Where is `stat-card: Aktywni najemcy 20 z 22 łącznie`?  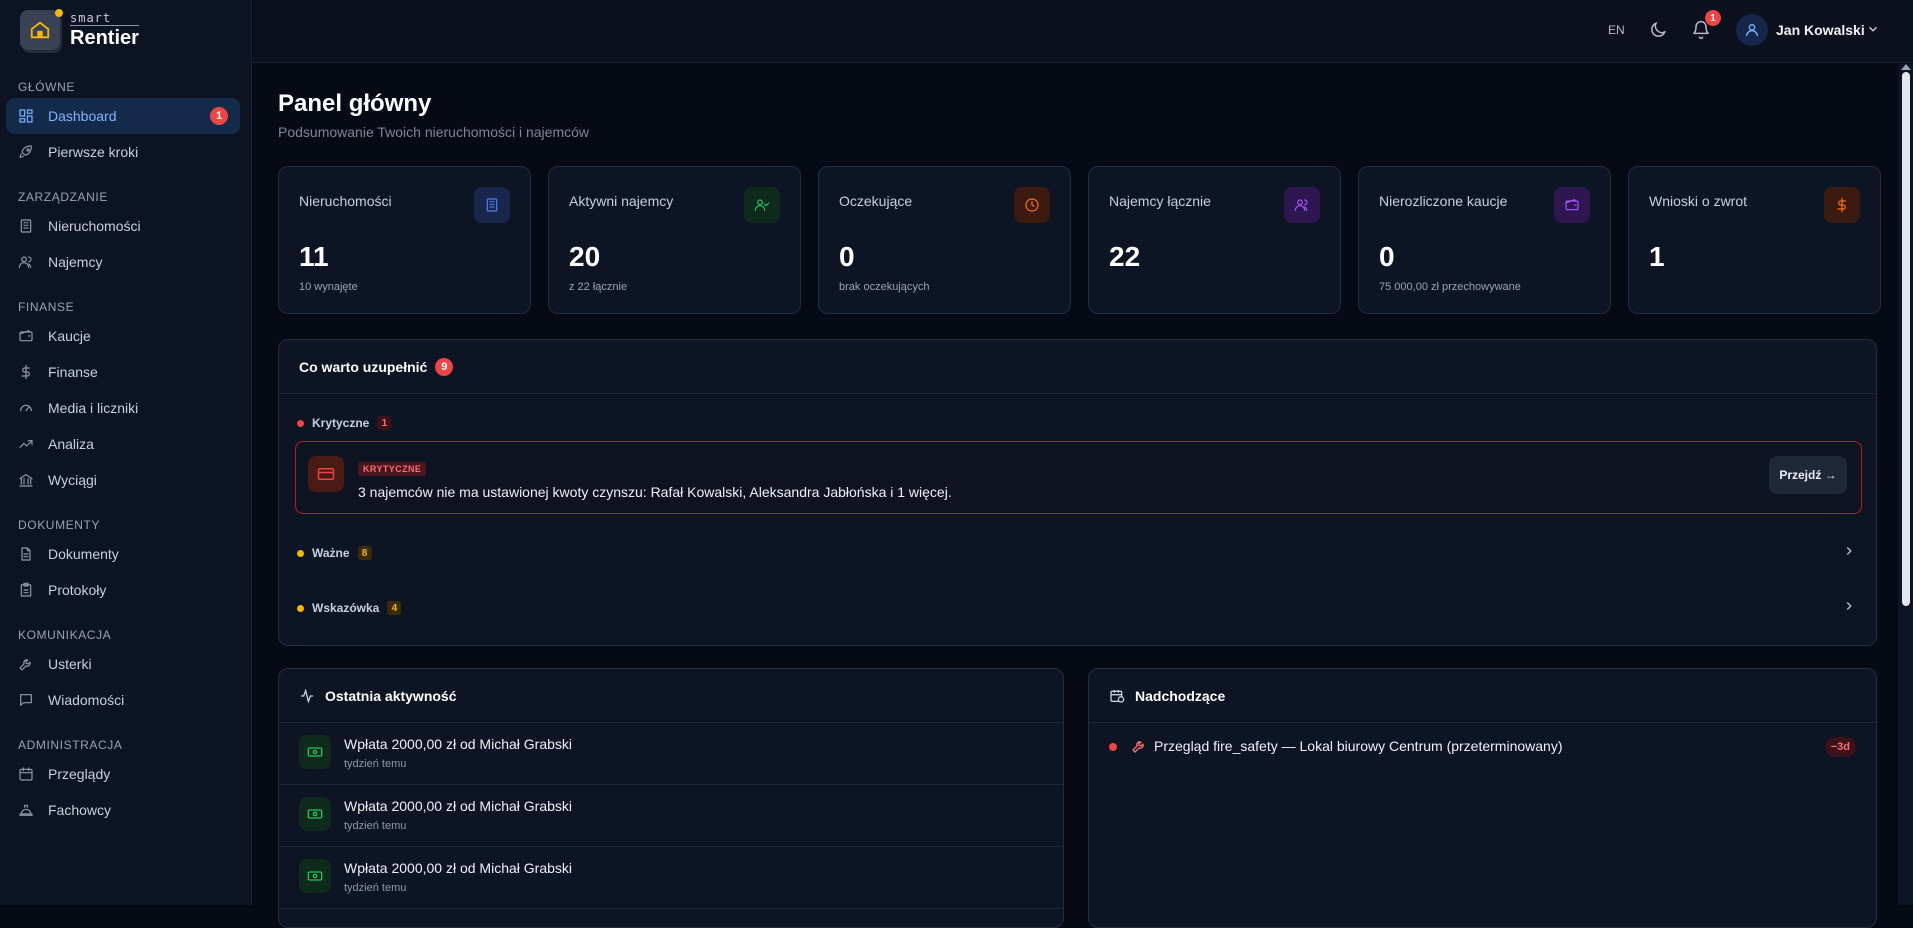
stat-card: Aktywni najemcy 20 z 22 łącznie is located at coordinates (674, 240).